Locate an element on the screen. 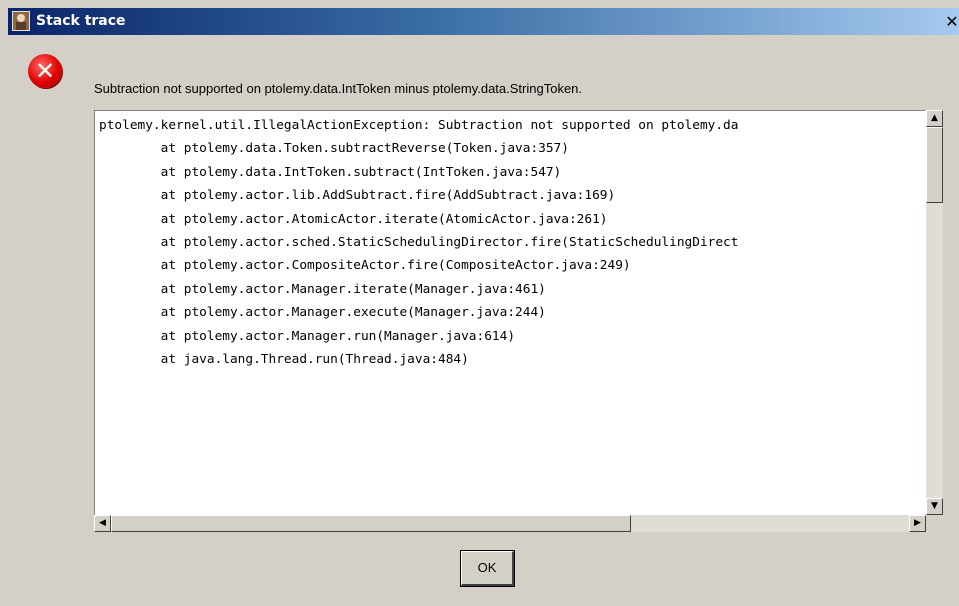 The image size is (959, 606). scroll-left-button: ◀ is located at coordinates (102, 523).